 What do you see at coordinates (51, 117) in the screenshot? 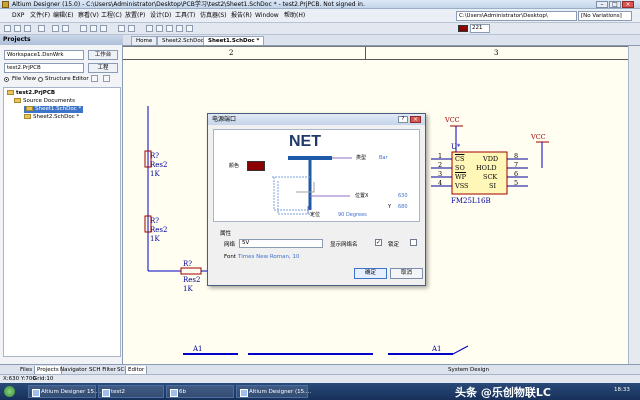
I see `tree-doc-sheet2: Sheet2.SchDoc *` at bounding box center [51, 117].